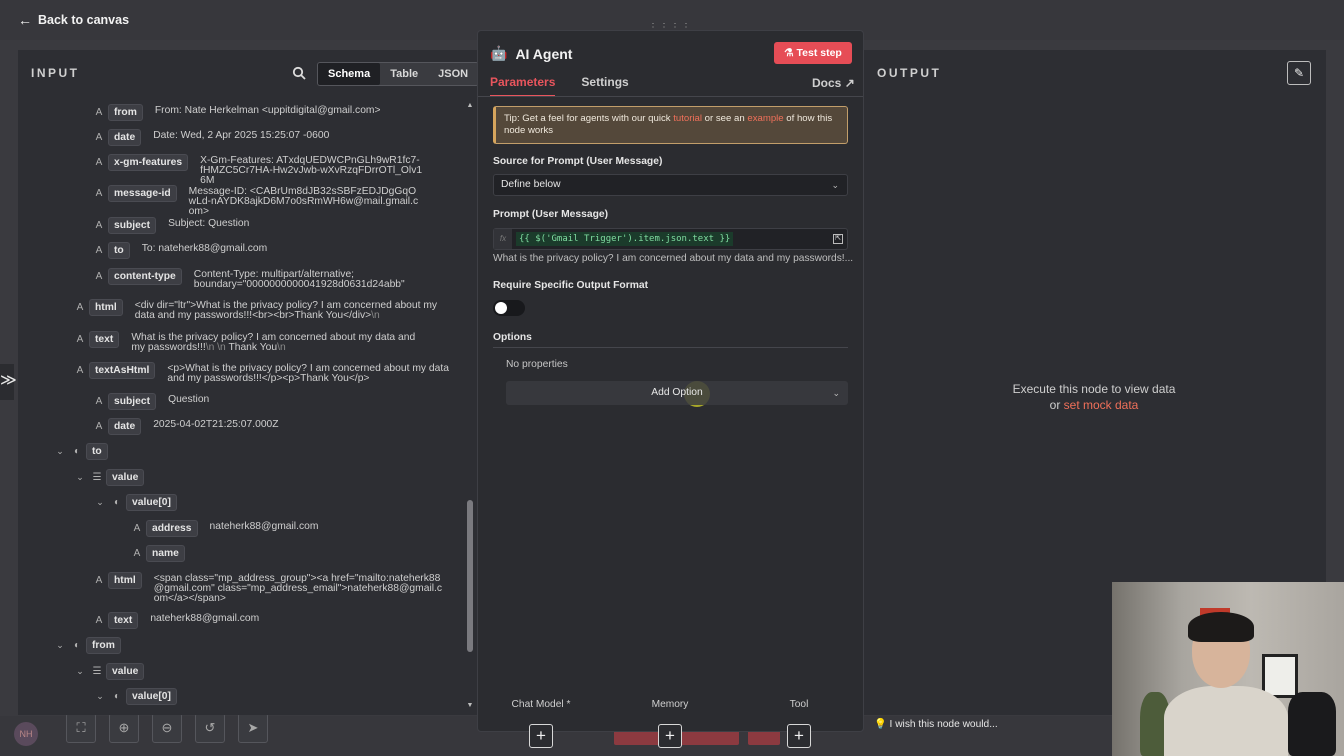 This screenshot has width=1344, height=756. I want to click on back-to-canvas-button: ← Back to canvas, so click(73, 20).